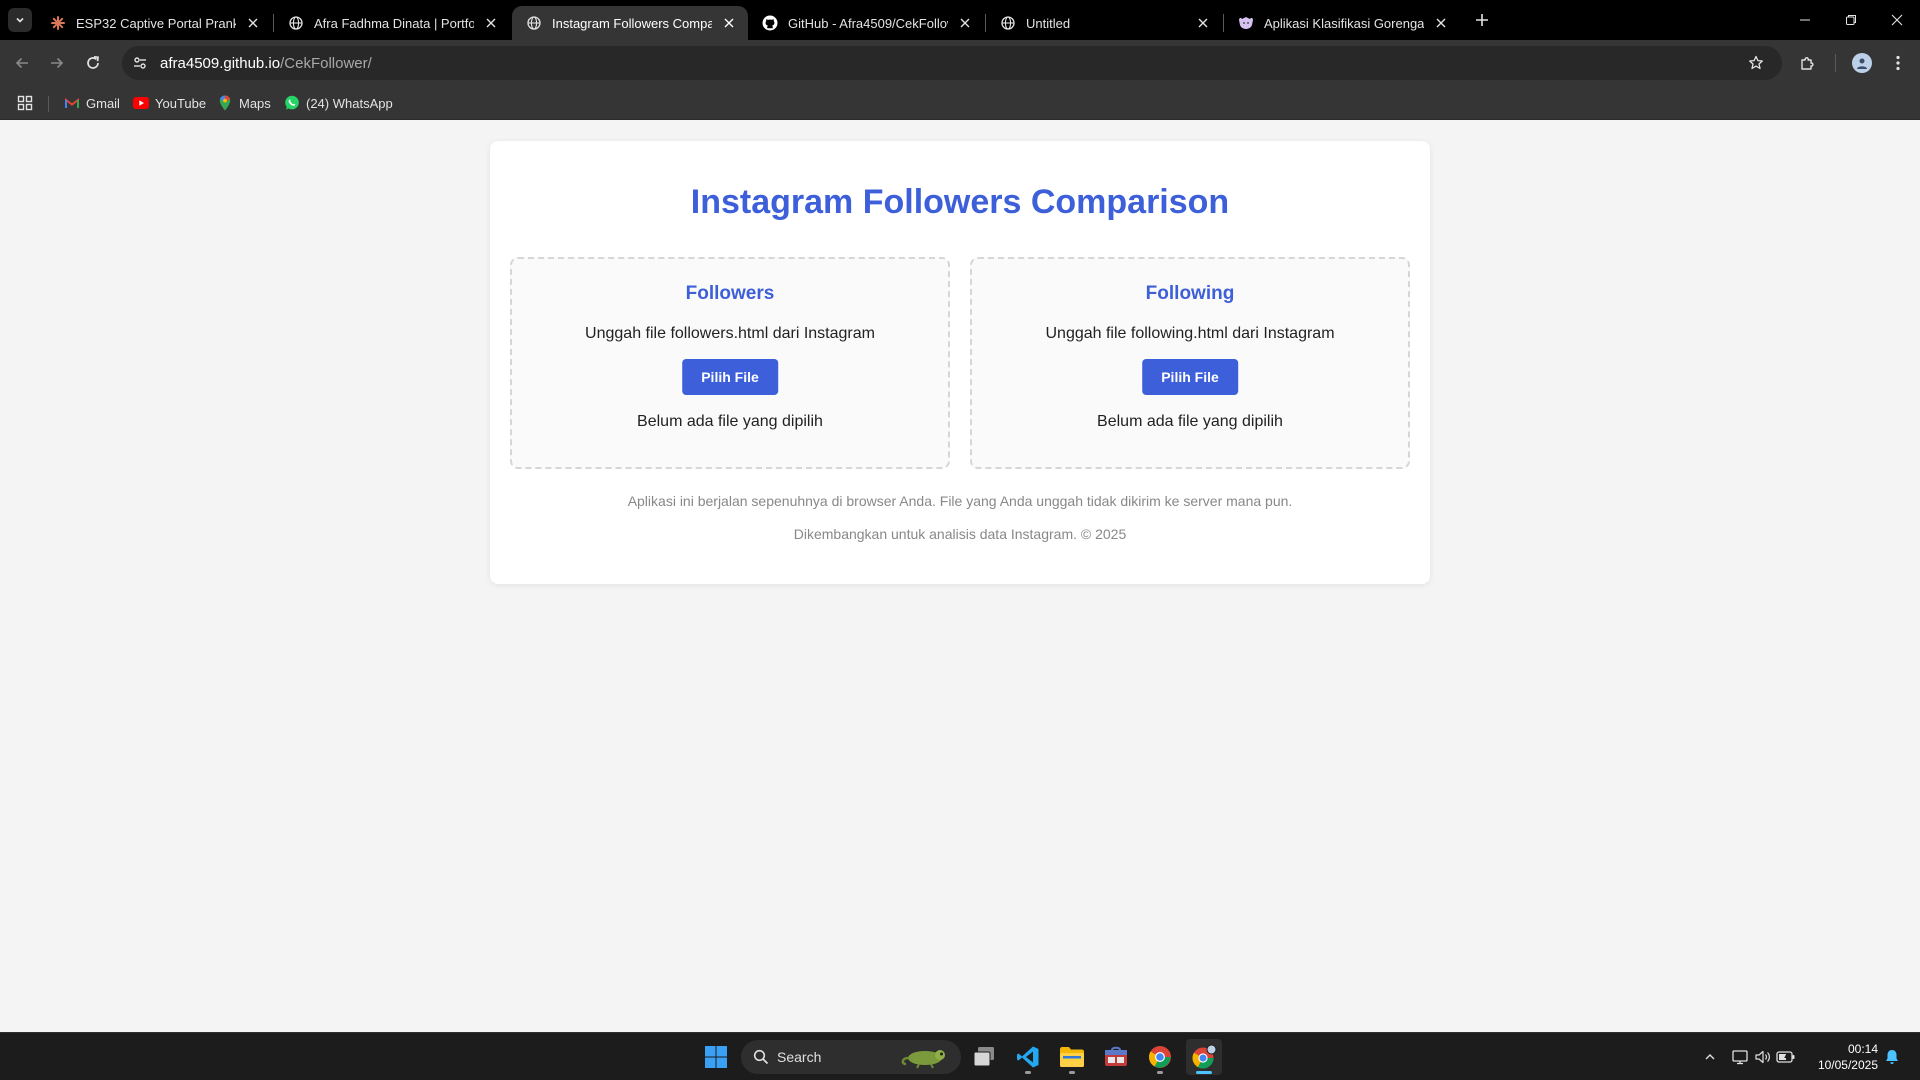  I want to click on tab-untitled: Untitled, so click(1104, 23).